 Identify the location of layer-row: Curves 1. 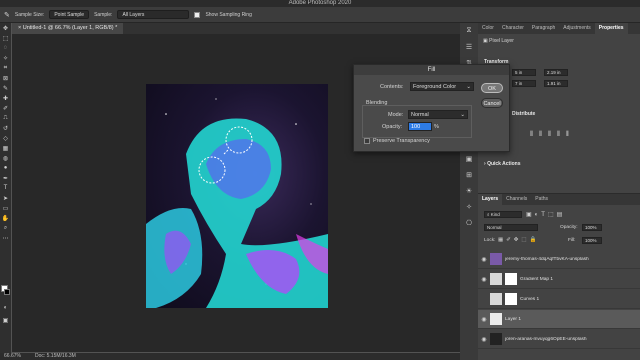
(559, 299).